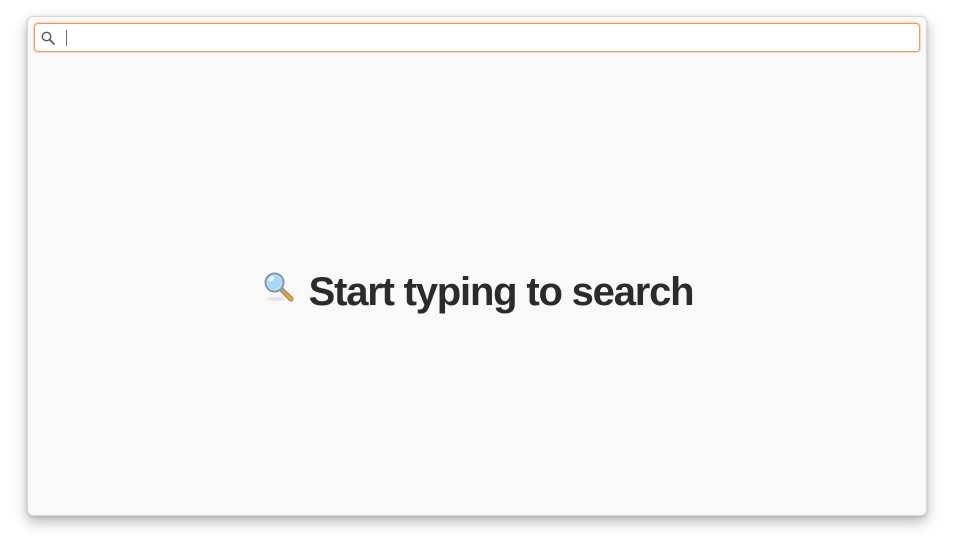 The height and width of the screenshot is (556, 954). I want to click on search-icon, so click(48, 38).